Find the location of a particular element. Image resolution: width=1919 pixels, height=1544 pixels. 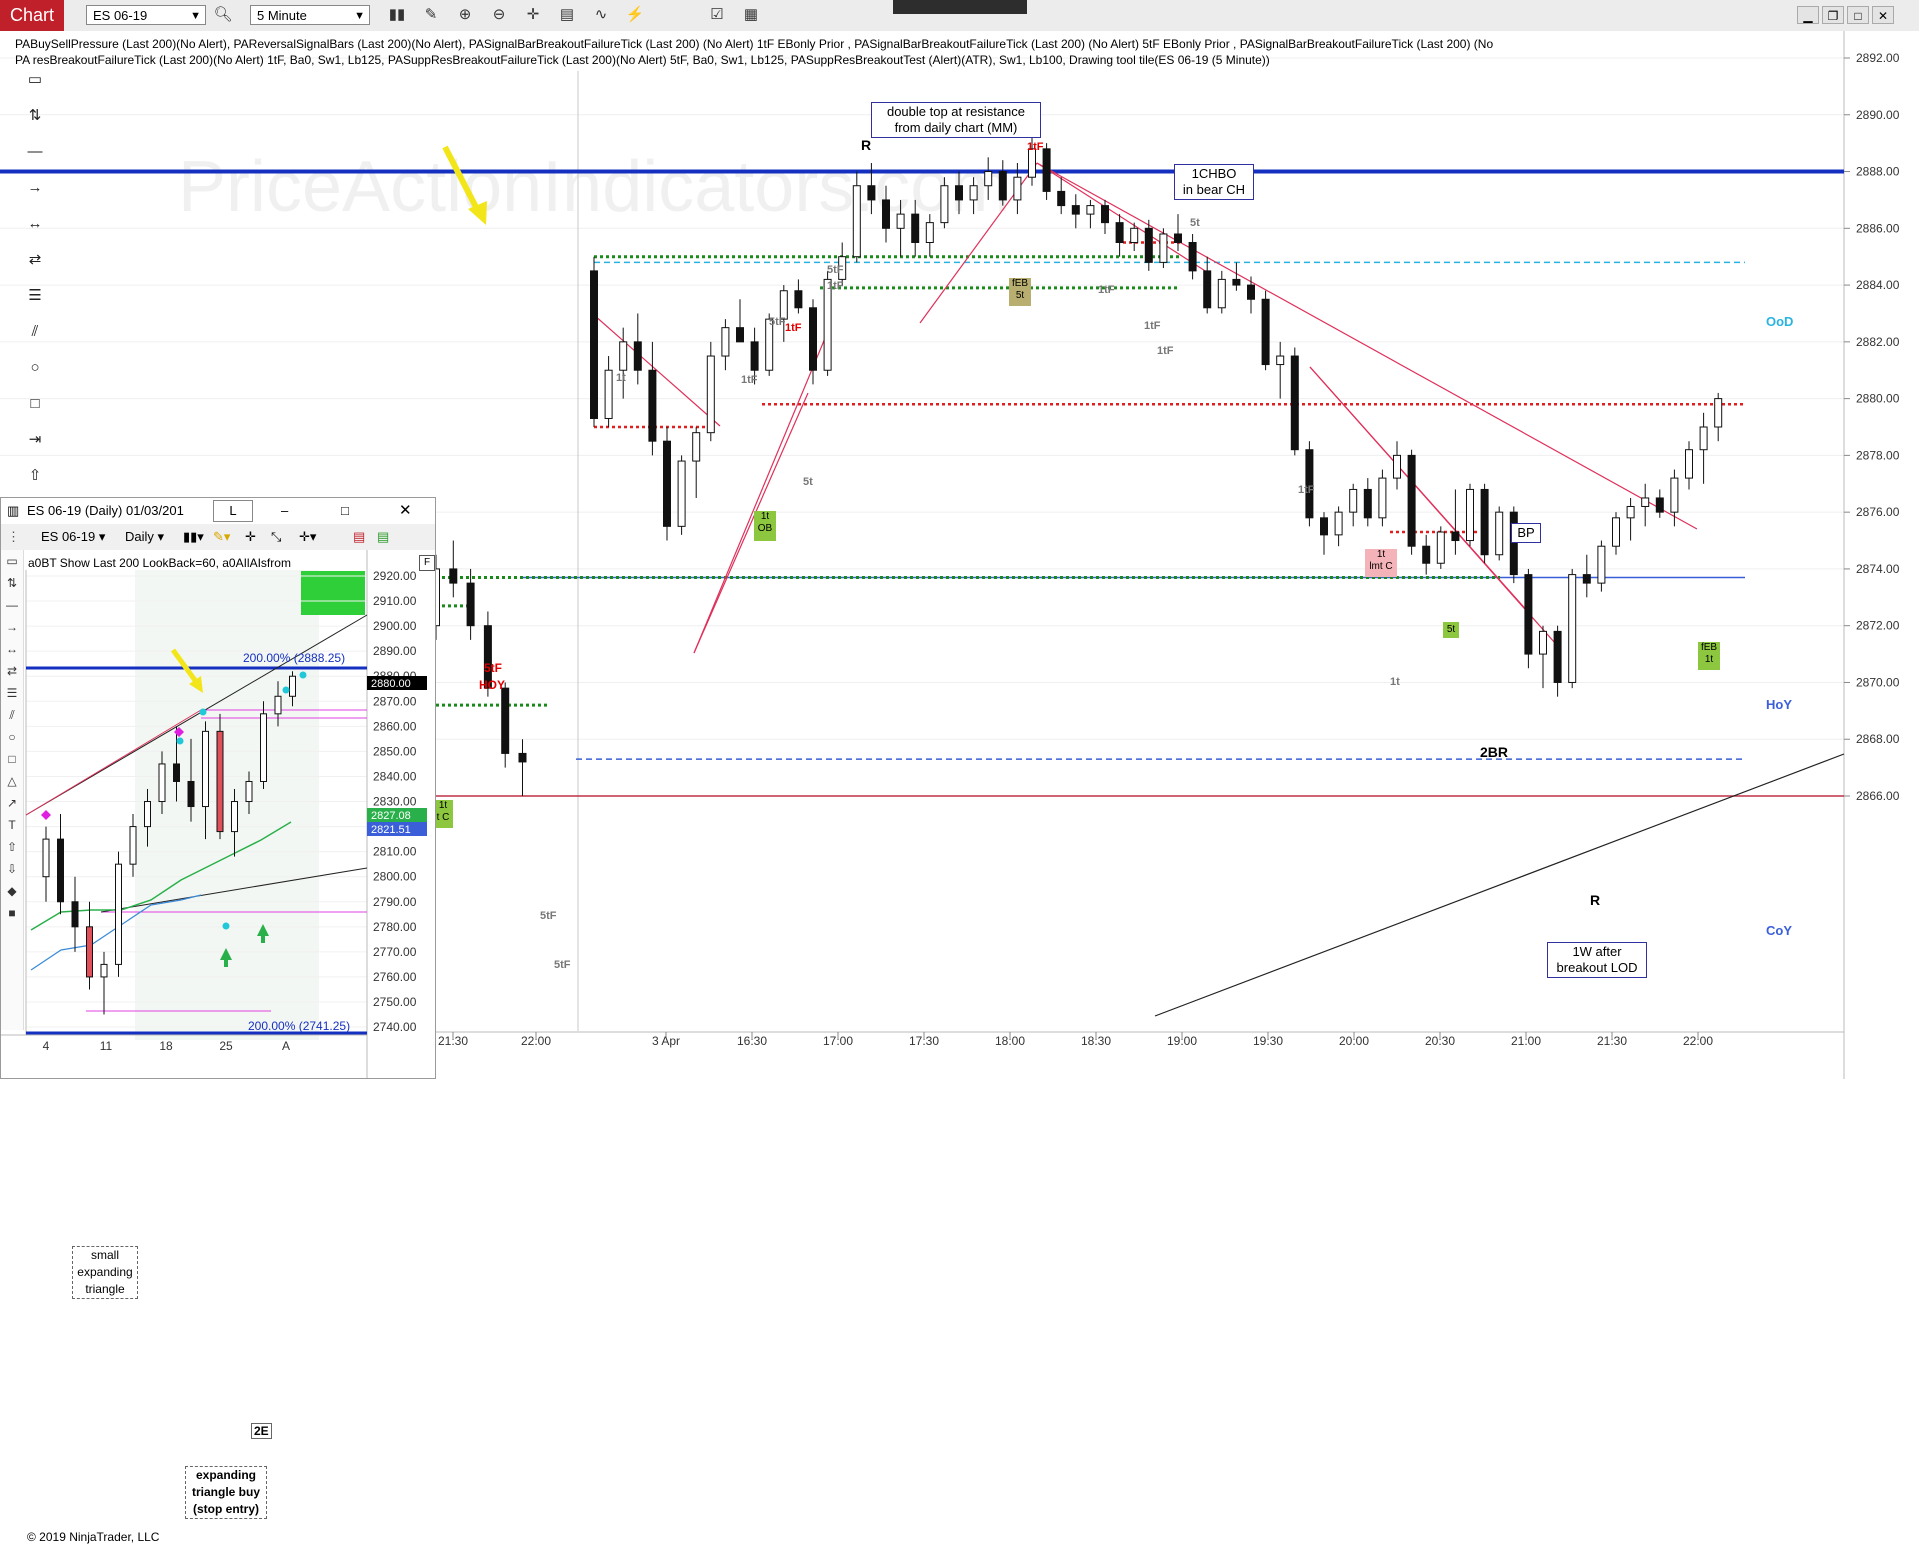

interval-selector: 5 Minute ▼ is located at coordinates (310, 15).